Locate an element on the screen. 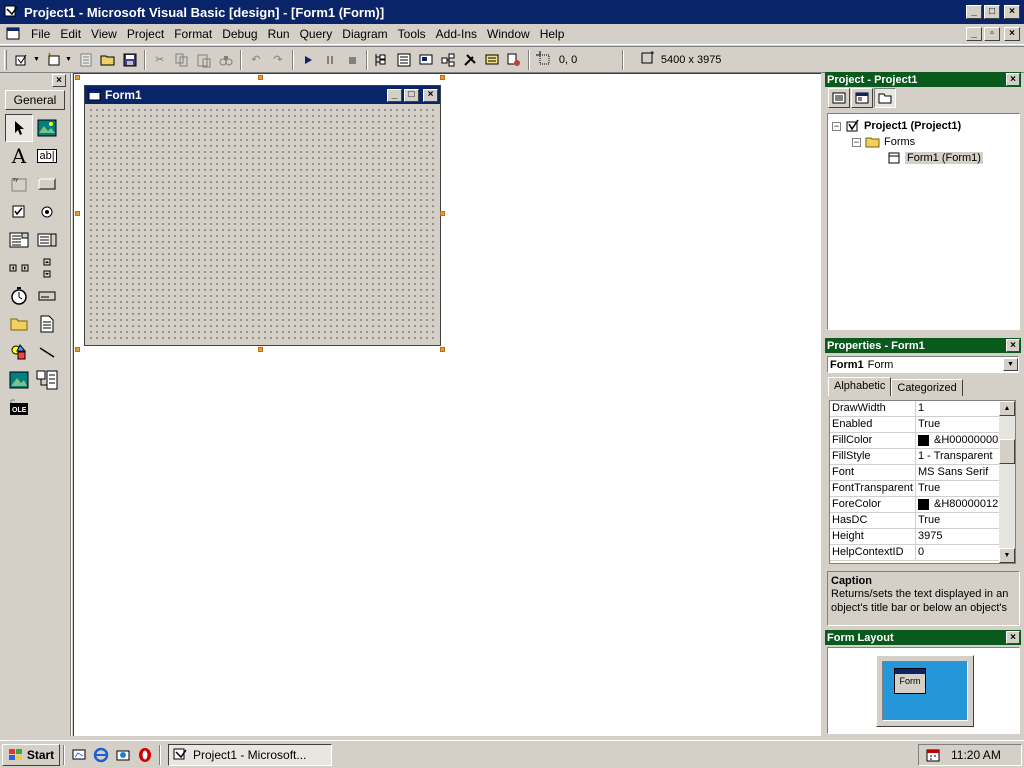  form-system-icon is located at coordinates (13, 34).